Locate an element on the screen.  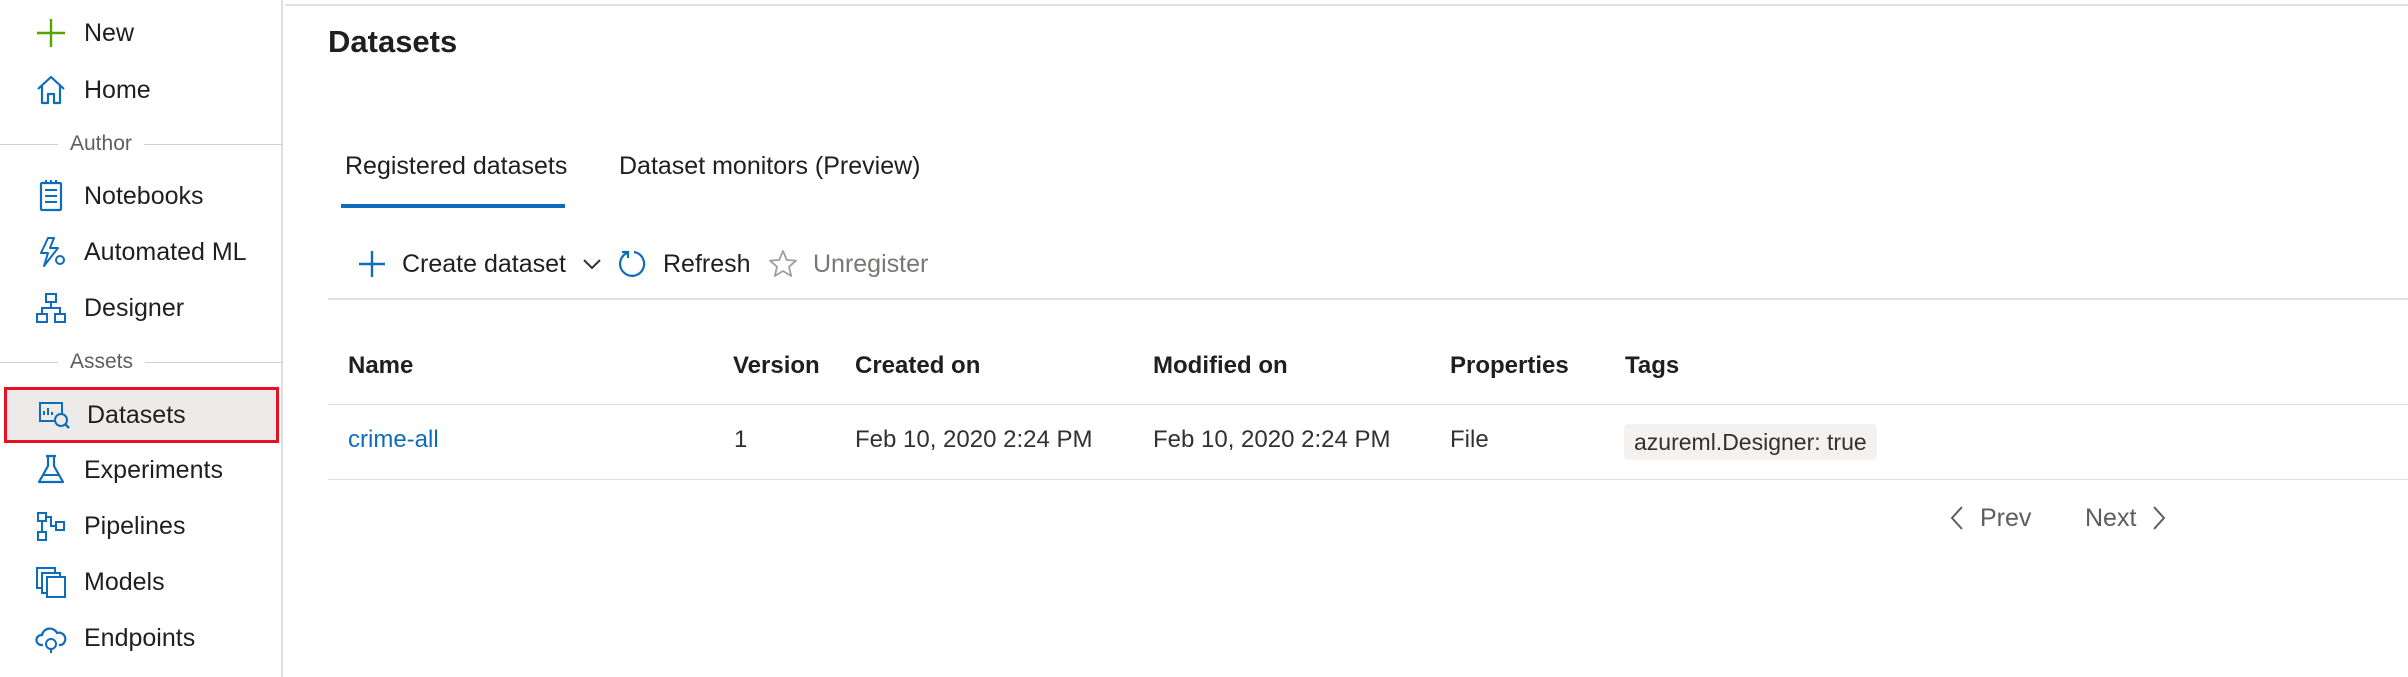
designer-icon is located at coordinates (51, 308).